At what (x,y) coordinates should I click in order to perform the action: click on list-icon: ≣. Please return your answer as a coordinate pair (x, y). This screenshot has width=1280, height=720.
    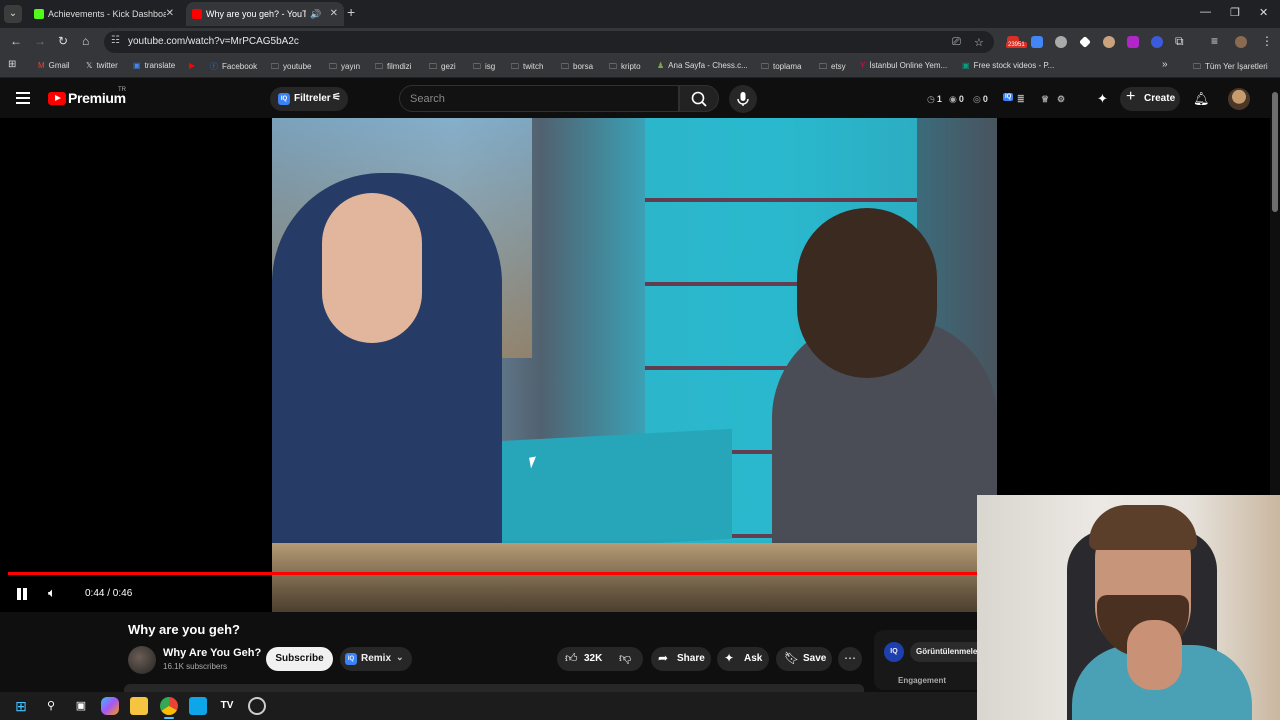
    Looking at the image, I should click on (1021, 99).